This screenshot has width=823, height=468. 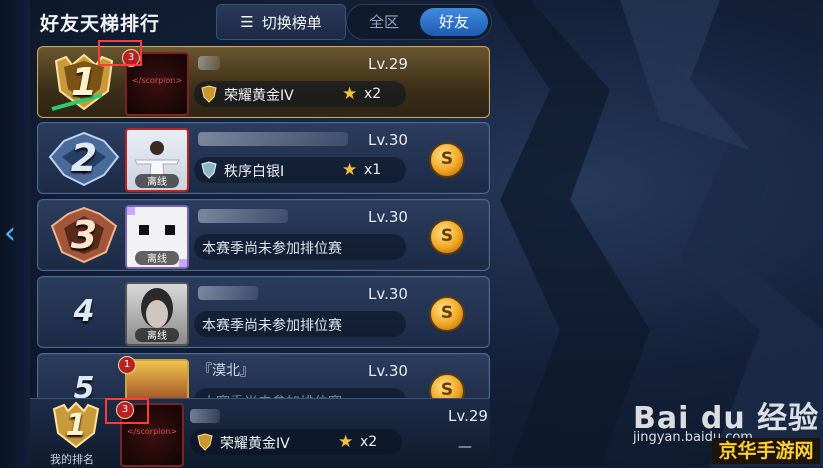 I want to click on switch-list-button: ☰ 切换榜单, so click(x=281, y=22).